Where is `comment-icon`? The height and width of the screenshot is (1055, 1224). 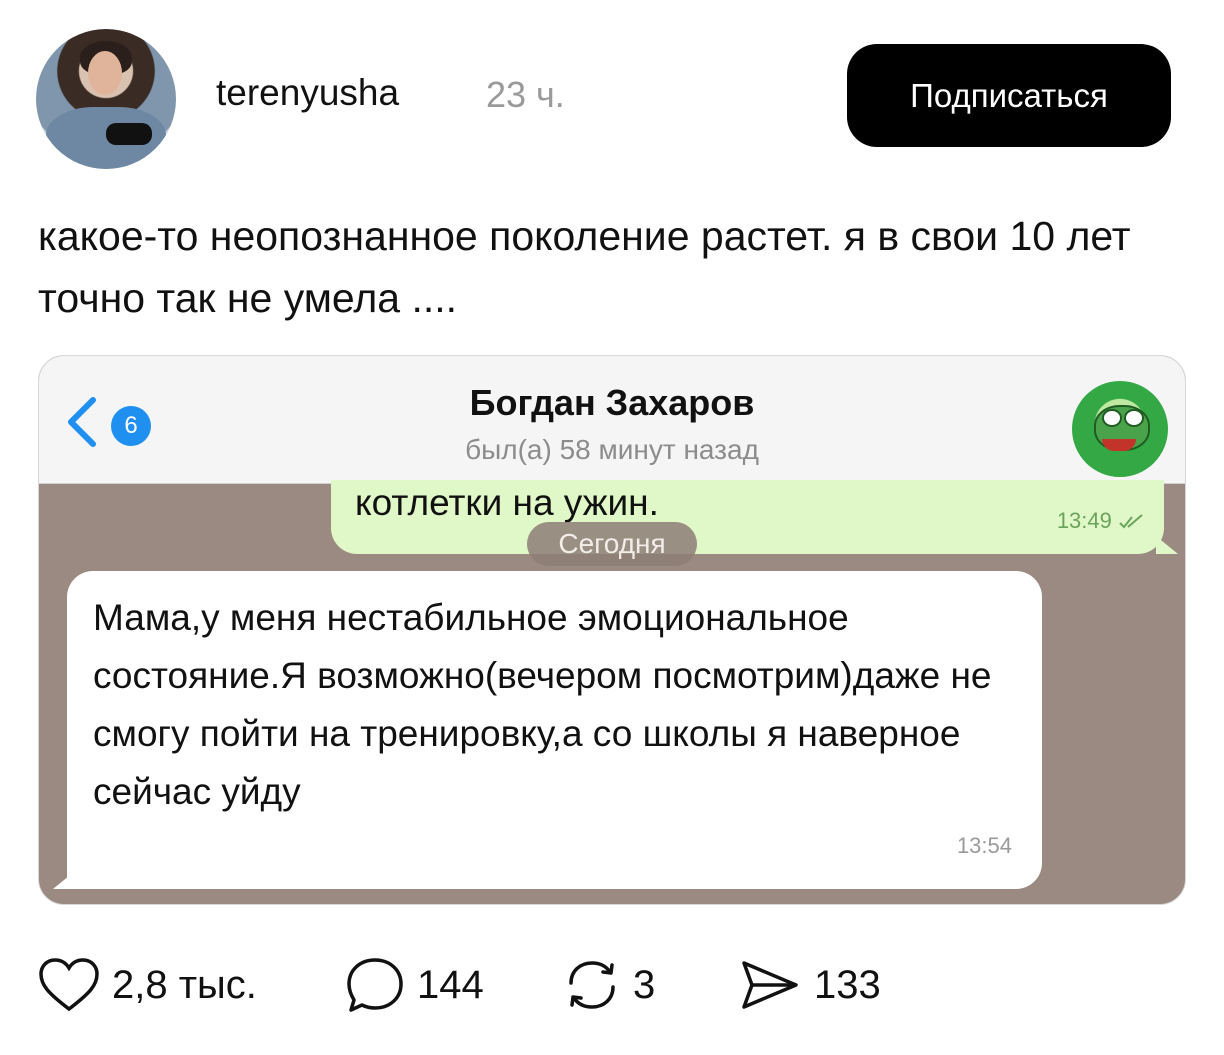 comment-icon is located at coordinates (375, 985).